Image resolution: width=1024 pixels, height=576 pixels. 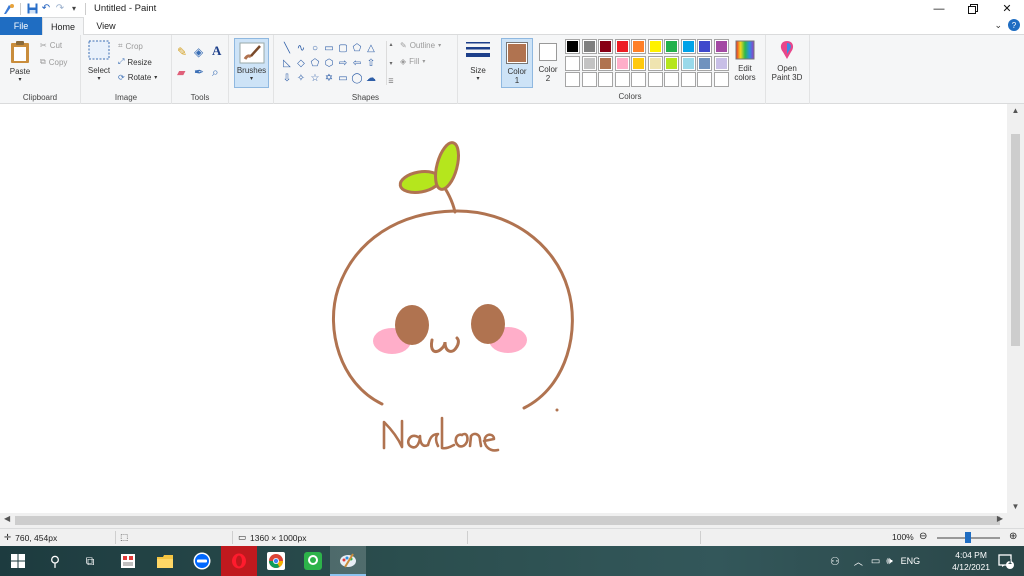 What do you see at coordinates (357, 63) in the screenshot?
I see `left-arrow-shape-icon: ⇦` at bounding box center [357, 63].